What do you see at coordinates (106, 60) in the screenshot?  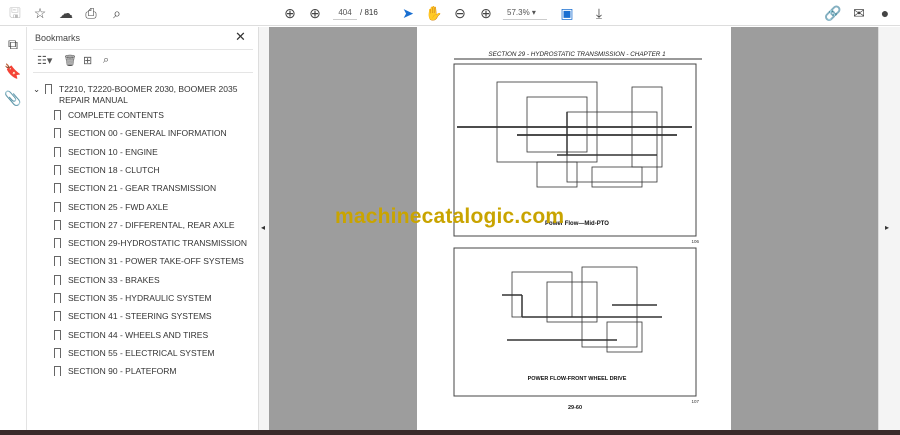 I see `find-bookmark-icon: ⌕` at bounding box center [106, 60].